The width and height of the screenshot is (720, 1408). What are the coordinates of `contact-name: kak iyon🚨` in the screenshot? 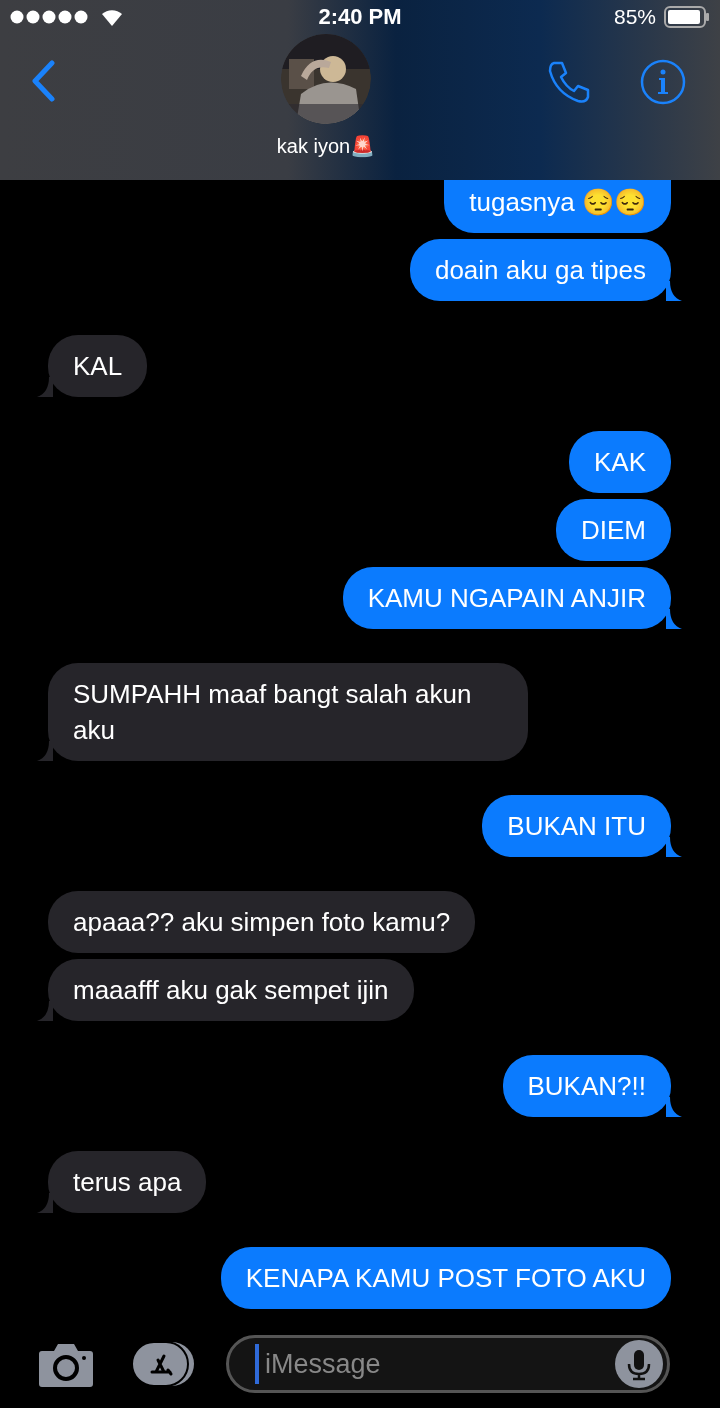 It's located at (326, 146).